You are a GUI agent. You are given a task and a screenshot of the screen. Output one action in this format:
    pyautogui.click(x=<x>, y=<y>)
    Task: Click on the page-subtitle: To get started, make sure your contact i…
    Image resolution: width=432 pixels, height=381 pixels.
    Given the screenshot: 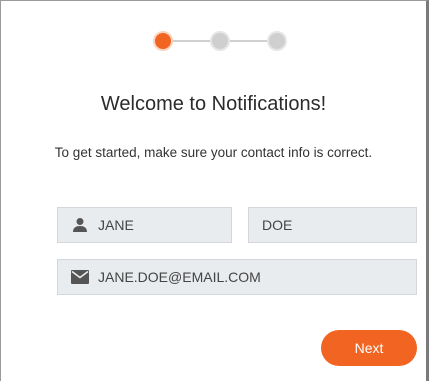 What is the action you would take?
    pyautogui.click(x=213, y=152)
    